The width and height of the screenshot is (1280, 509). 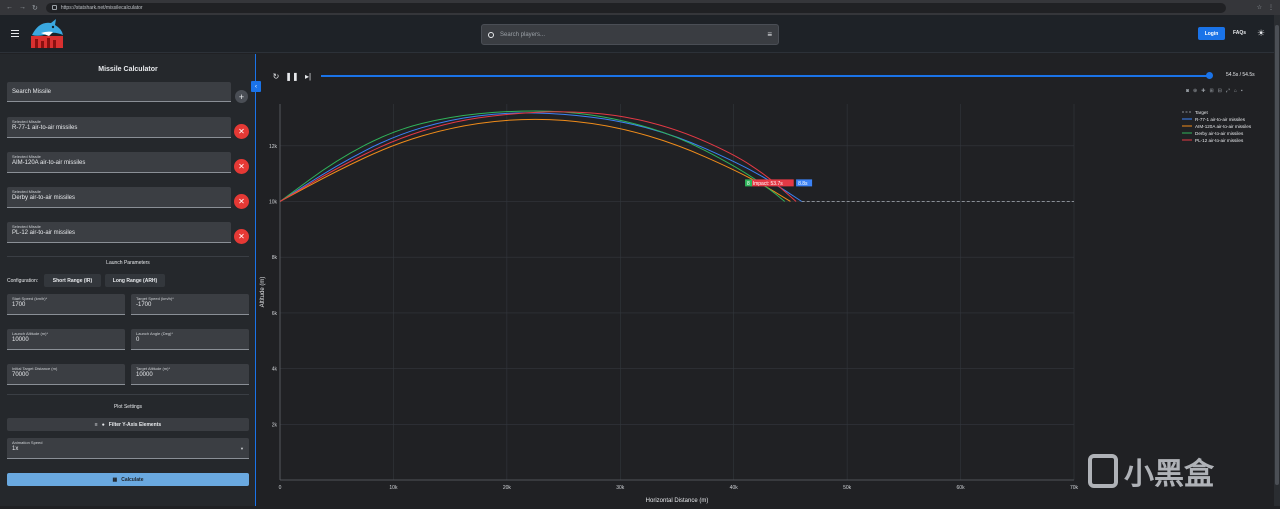 What do you see at coordinates (1271, 7) in the screenshot?
I see `browser-menu-icon: ⋮` at bounding box center [1271, 7].